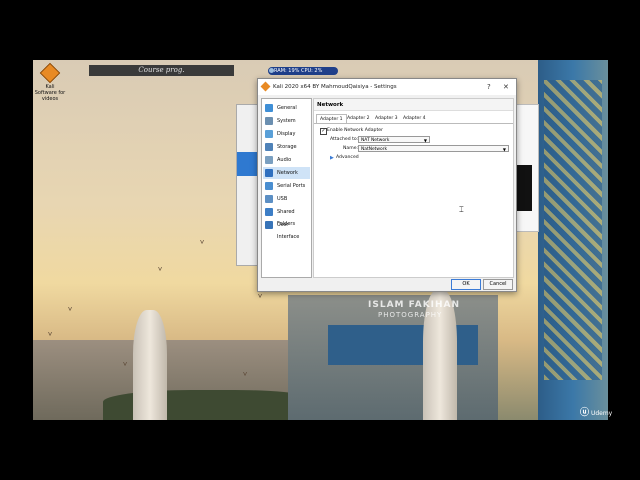  Describe the element at coordinates (410, 315) in the screenshot. I see `photo-watermark-sub: PHOTOGRAPHY` at that location.